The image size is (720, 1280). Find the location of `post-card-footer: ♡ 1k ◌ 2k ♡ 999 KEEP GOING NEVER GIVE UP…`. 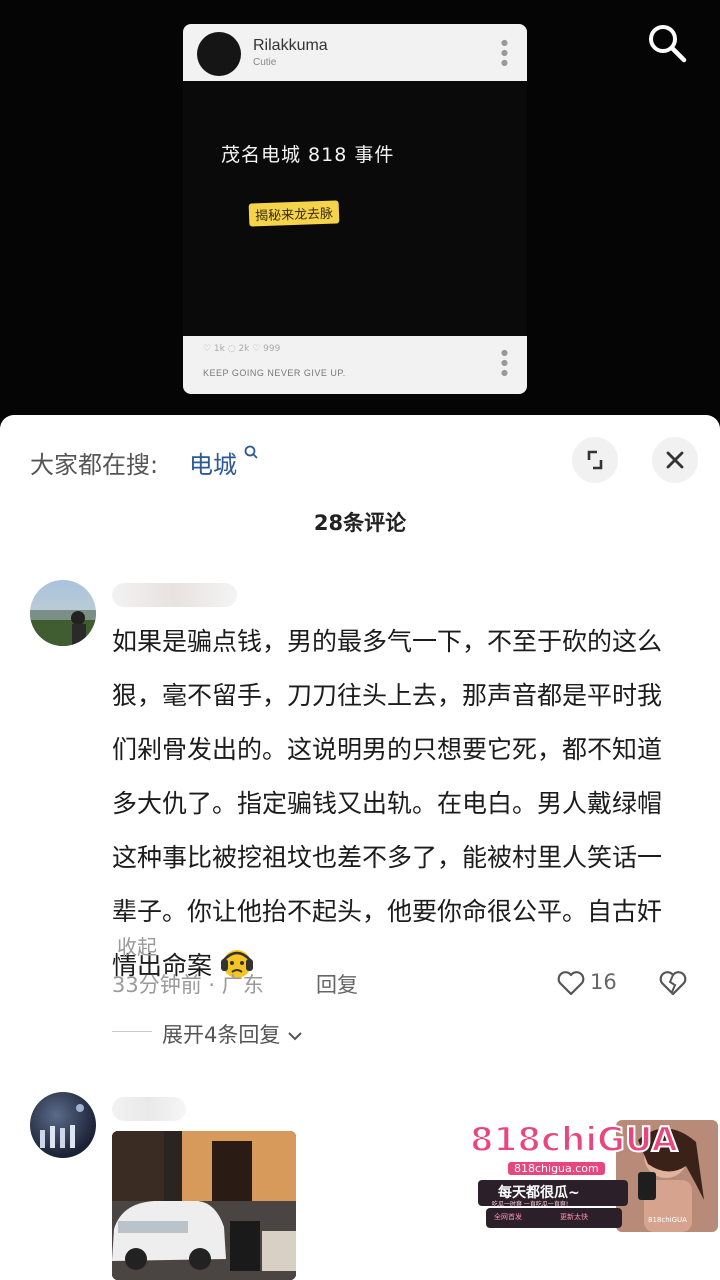

post-card-footer: ♡ 1k ◌ 2k ♡ 999 KEEP GOING NEVER GIVE UP… is located at coordinates (355, 365).